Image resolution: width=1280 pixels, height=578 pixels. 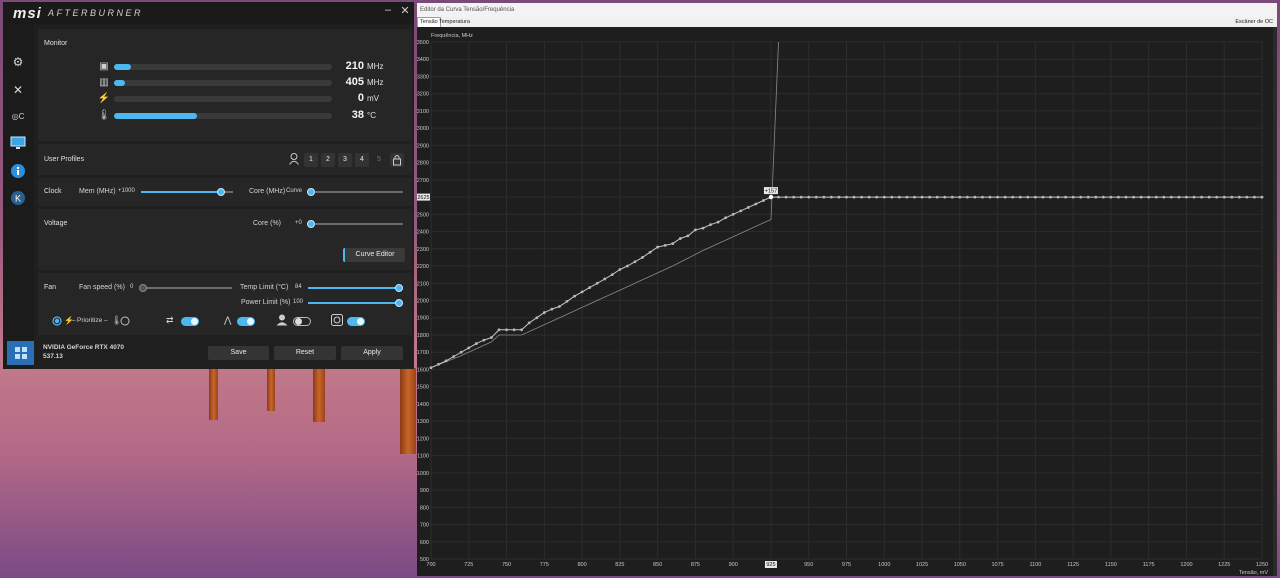 I want to click on fan-title: Fan, so click(x=50, y=287).